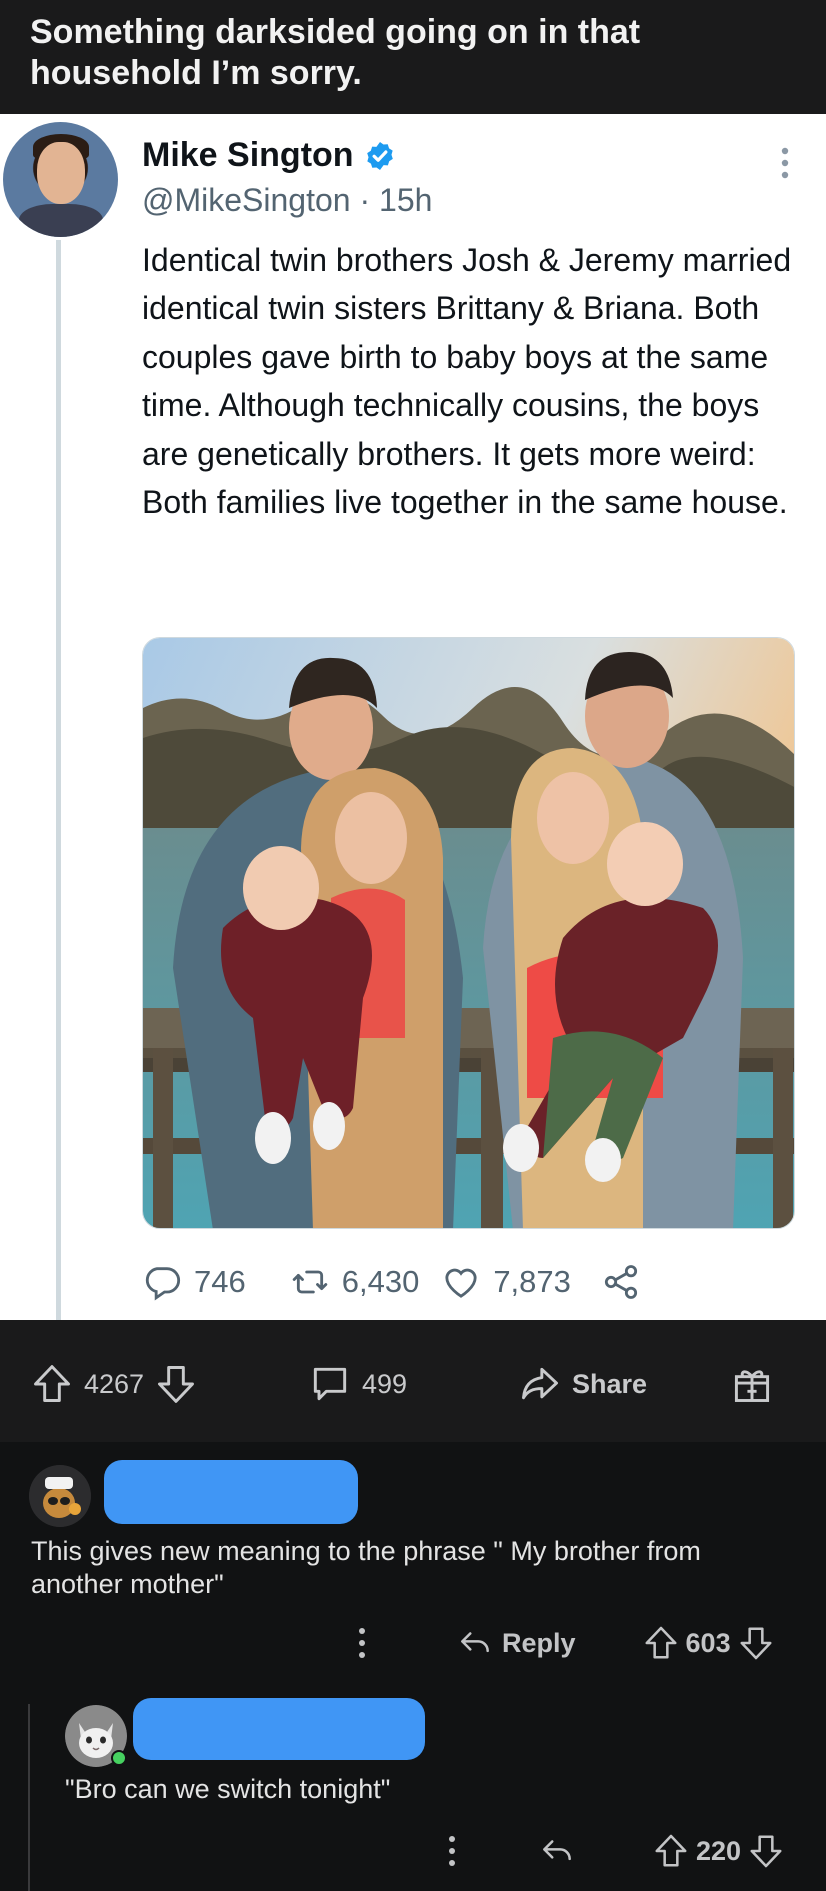 Image resolution: width=826 pixels, height=1891 pixels. I want to click on avatar-face, so click(61, 173).